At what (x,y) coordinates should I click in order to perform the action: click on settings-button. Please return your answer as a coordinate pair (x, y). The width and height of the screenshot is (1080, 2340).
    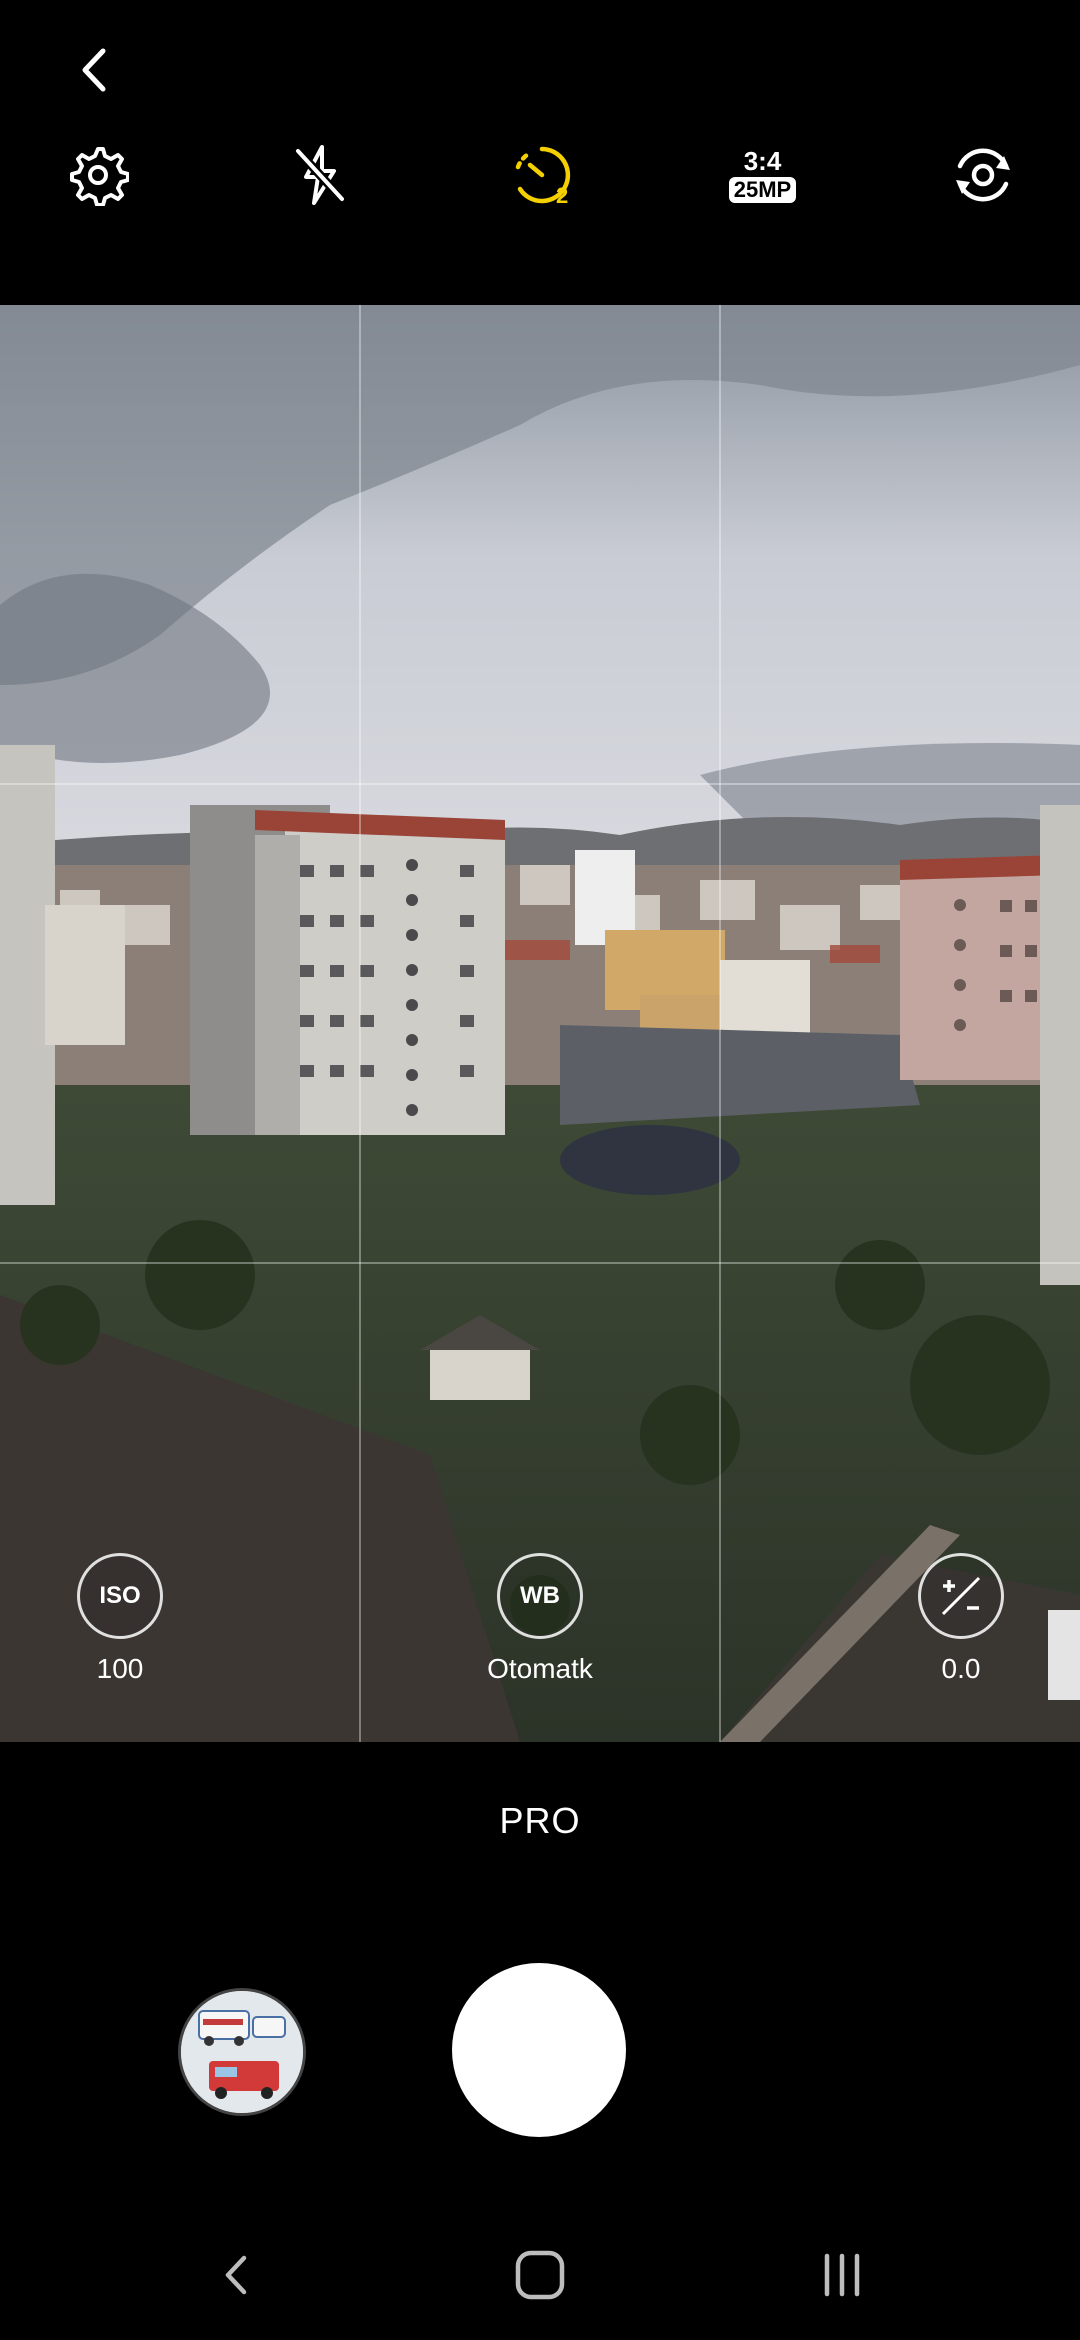
    Looking at the image, I should click on (98, 175).